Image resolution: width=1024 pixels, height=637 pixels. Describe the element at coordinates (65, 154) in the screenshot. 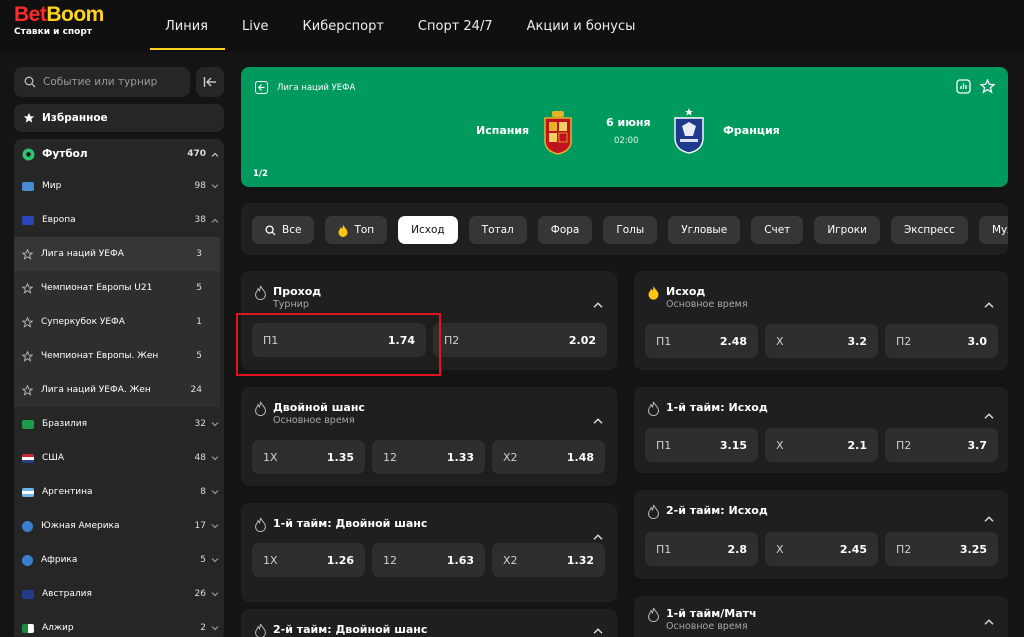

I see `sport-label: Футбол` at that location.